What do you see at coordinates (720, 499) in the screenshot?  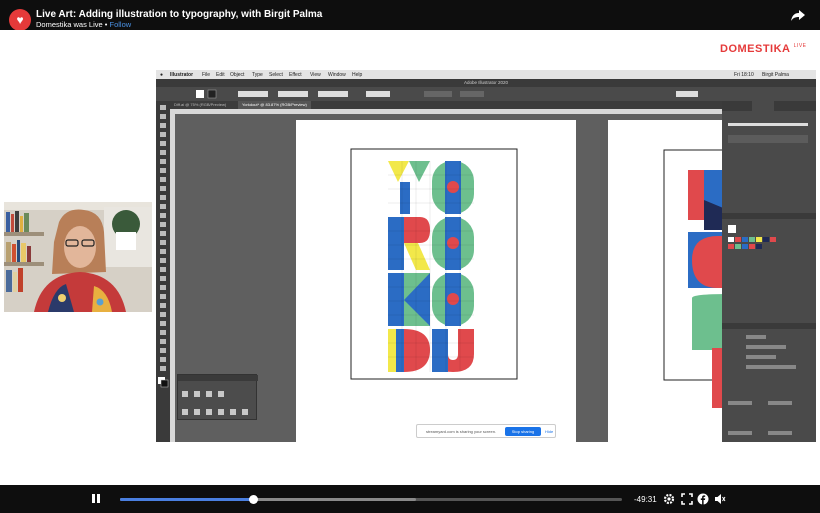 I see `volume-icon` at bounding box center [720, 499].